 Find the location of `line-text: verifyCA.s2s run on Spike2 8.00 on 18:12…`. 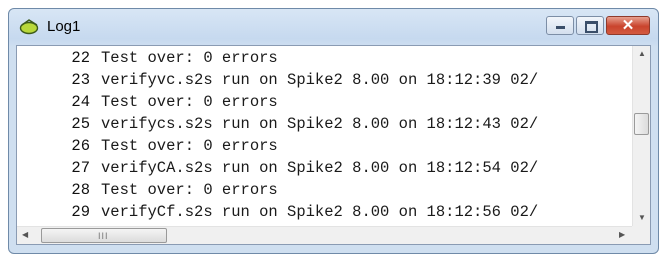

line-text: verifyCA.s2s run on Spike2 8.00 on 18:12… is located at coordinates (320, 168).